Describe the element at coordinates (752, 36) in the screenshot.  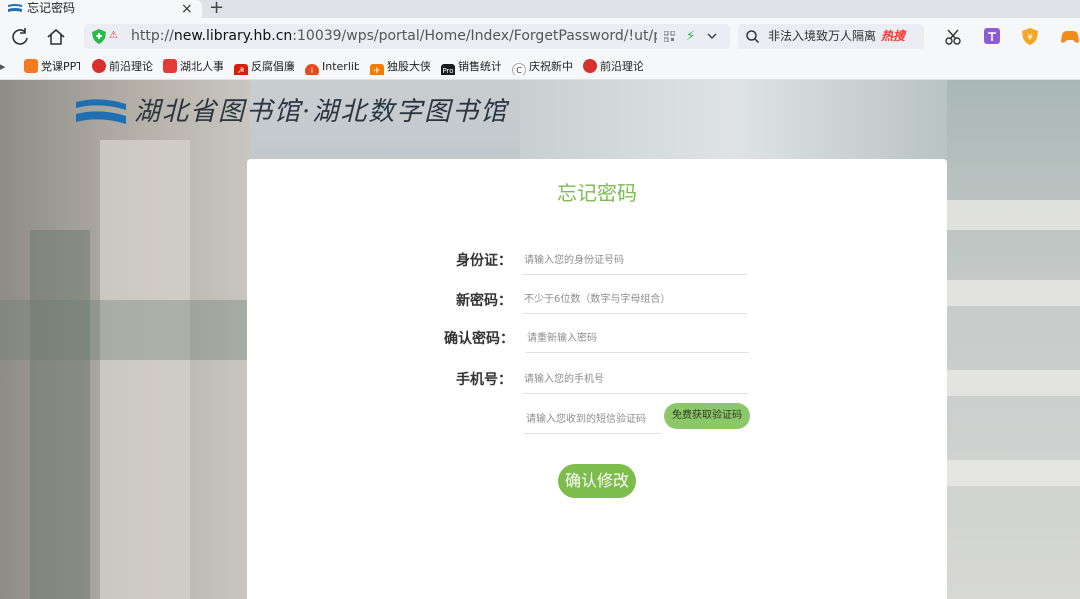
I see `search-icon` at that location.